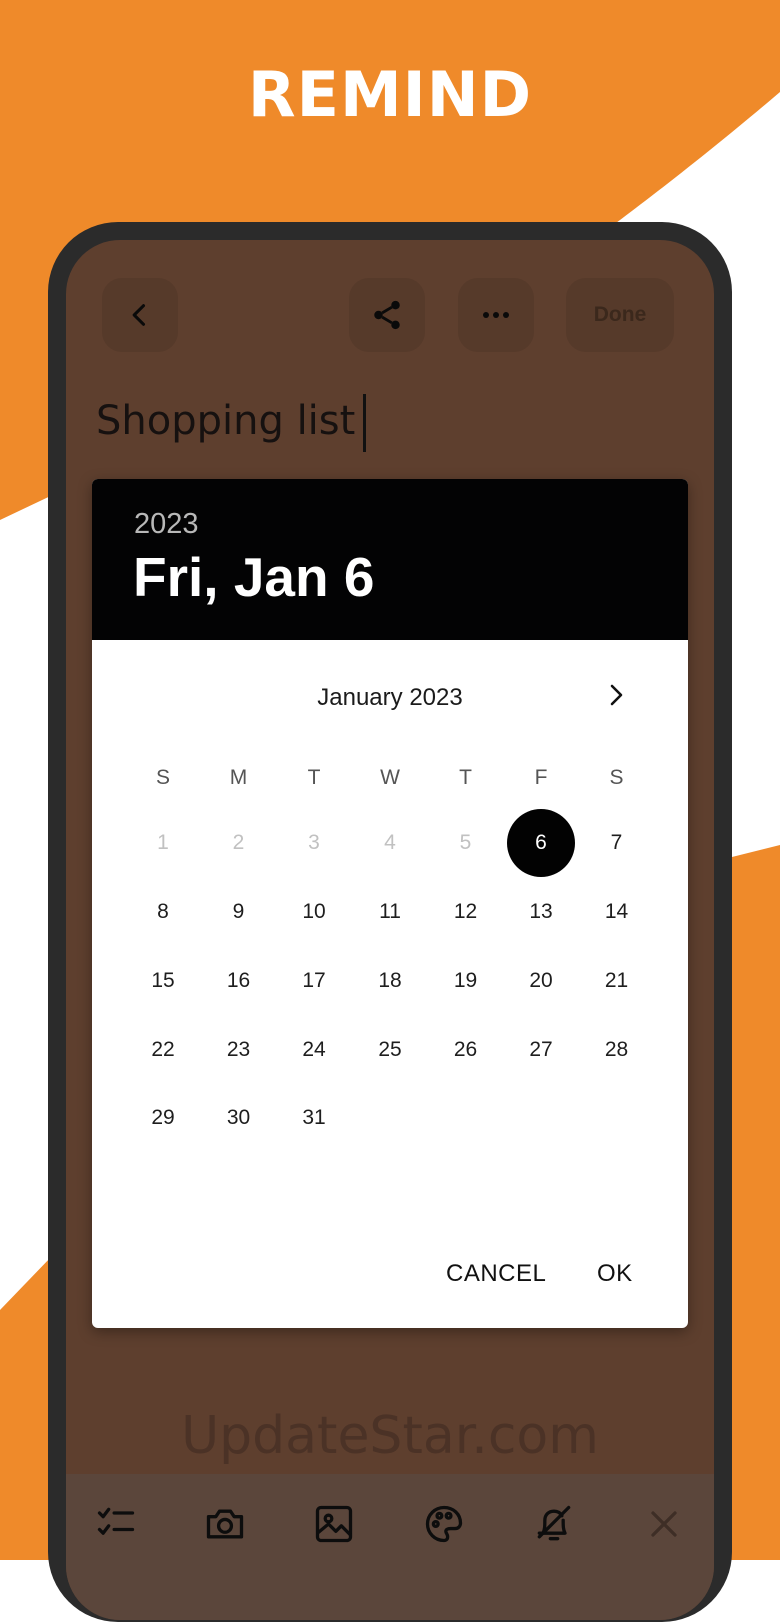  I want to click on day-cell: 12, so click(466, 912).